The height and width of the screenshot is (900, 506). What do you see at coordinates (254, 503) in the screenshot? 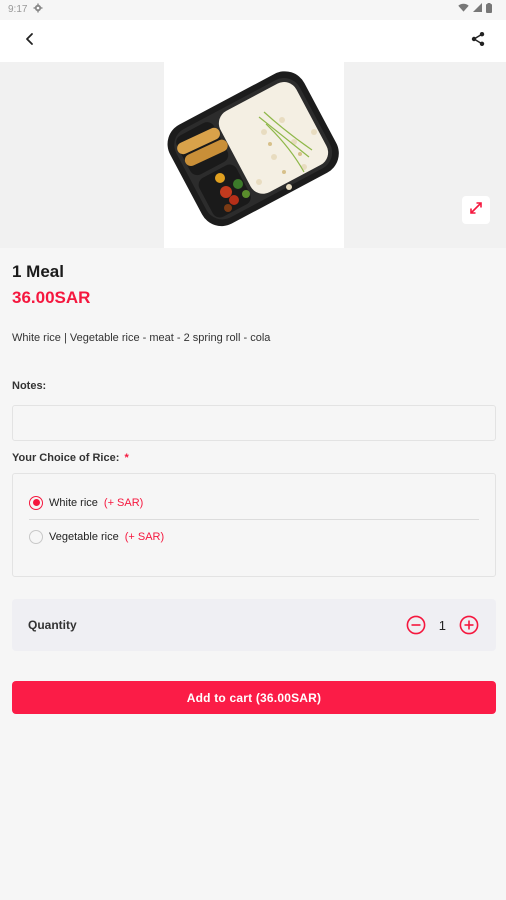
I see `option-white-rice: White rice (+ SAR)` at bounding box center [254, 503].